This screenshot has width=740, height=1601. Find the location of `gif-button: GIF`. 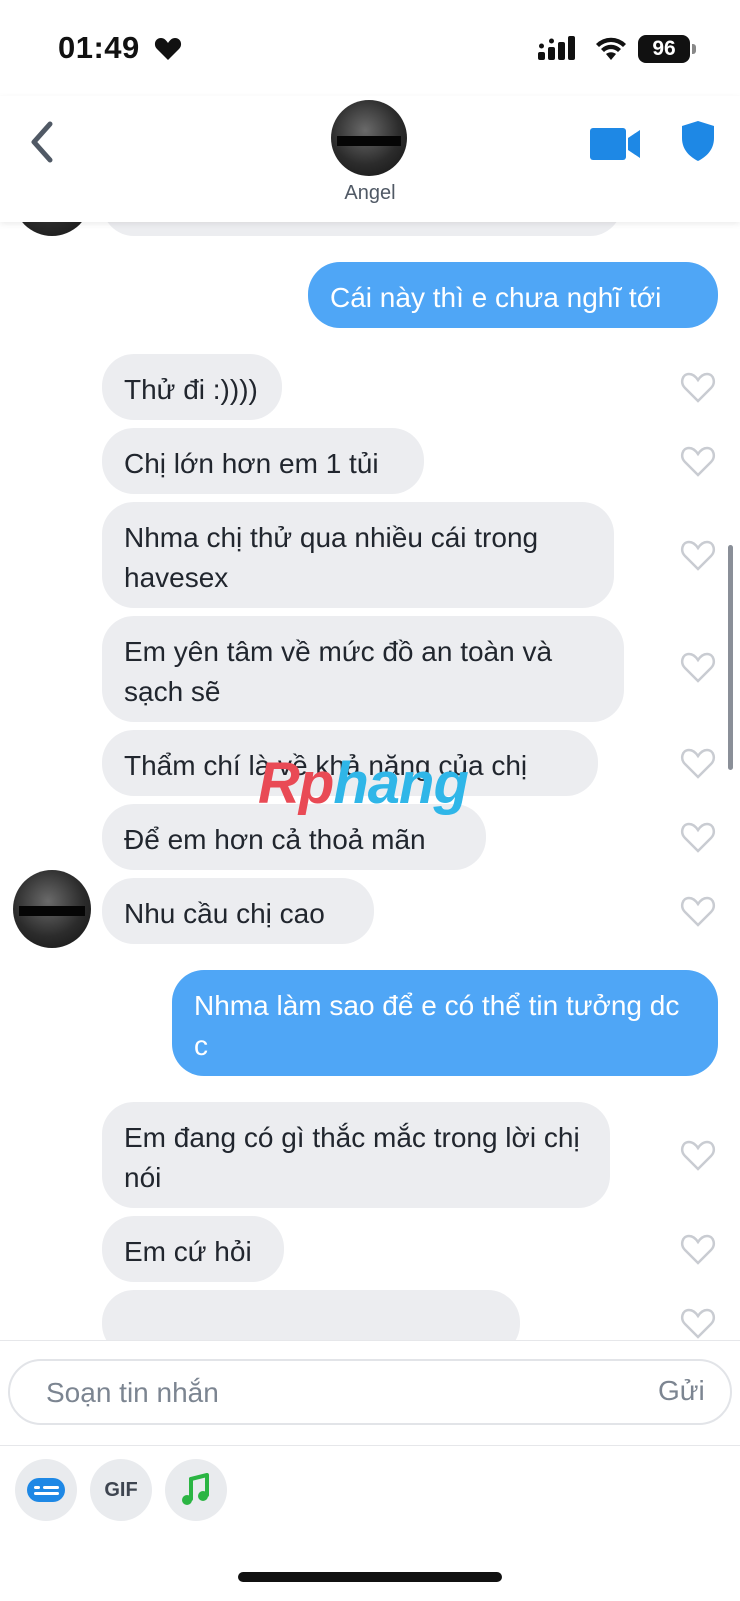

gif-button: GIF is located at coordinates (121, 1490).